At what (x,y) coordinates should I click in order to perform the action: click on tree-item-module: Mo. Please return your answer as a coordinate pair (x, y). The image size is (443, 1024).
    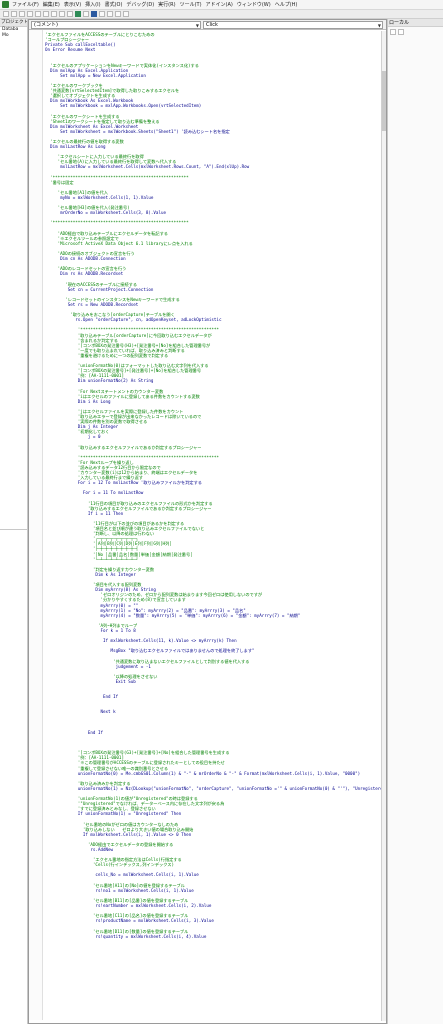
    Looking at the image, I should click on (13, 36).